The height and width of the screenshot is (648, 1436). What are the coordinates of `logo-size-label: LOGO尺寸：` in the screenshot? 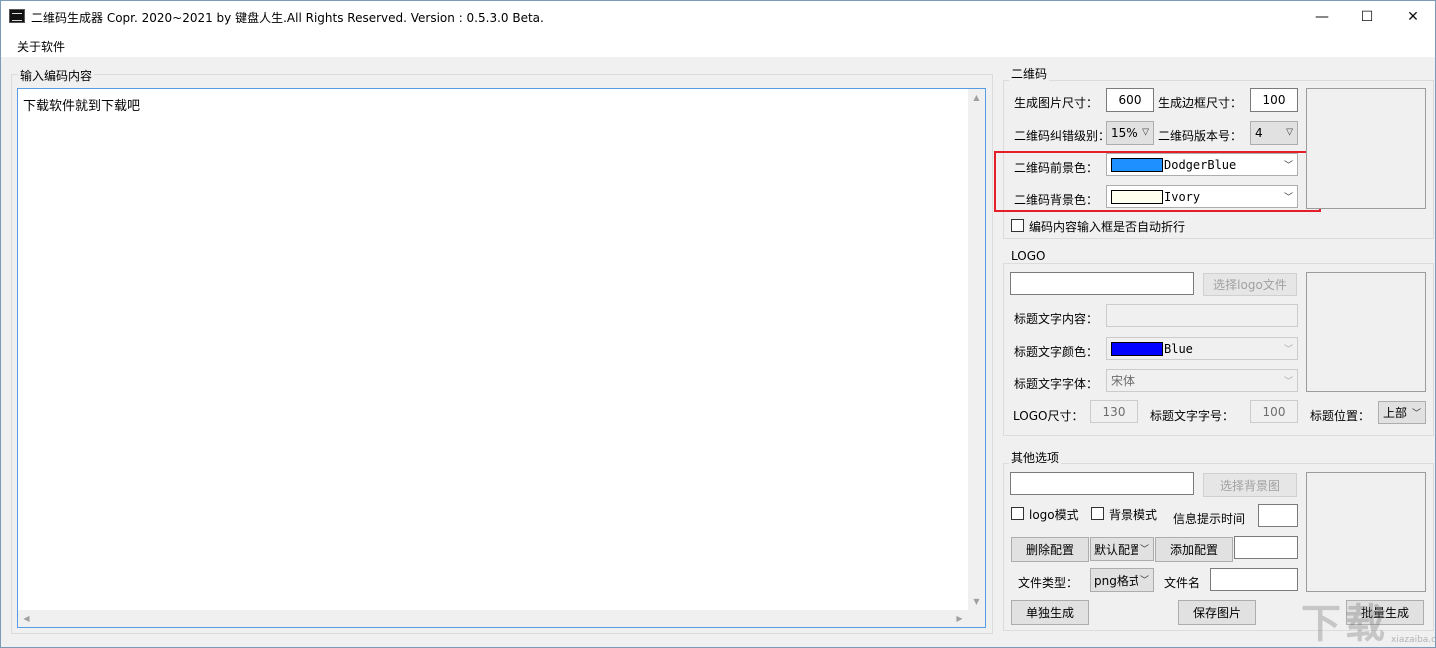 It's located at (1048, 416).